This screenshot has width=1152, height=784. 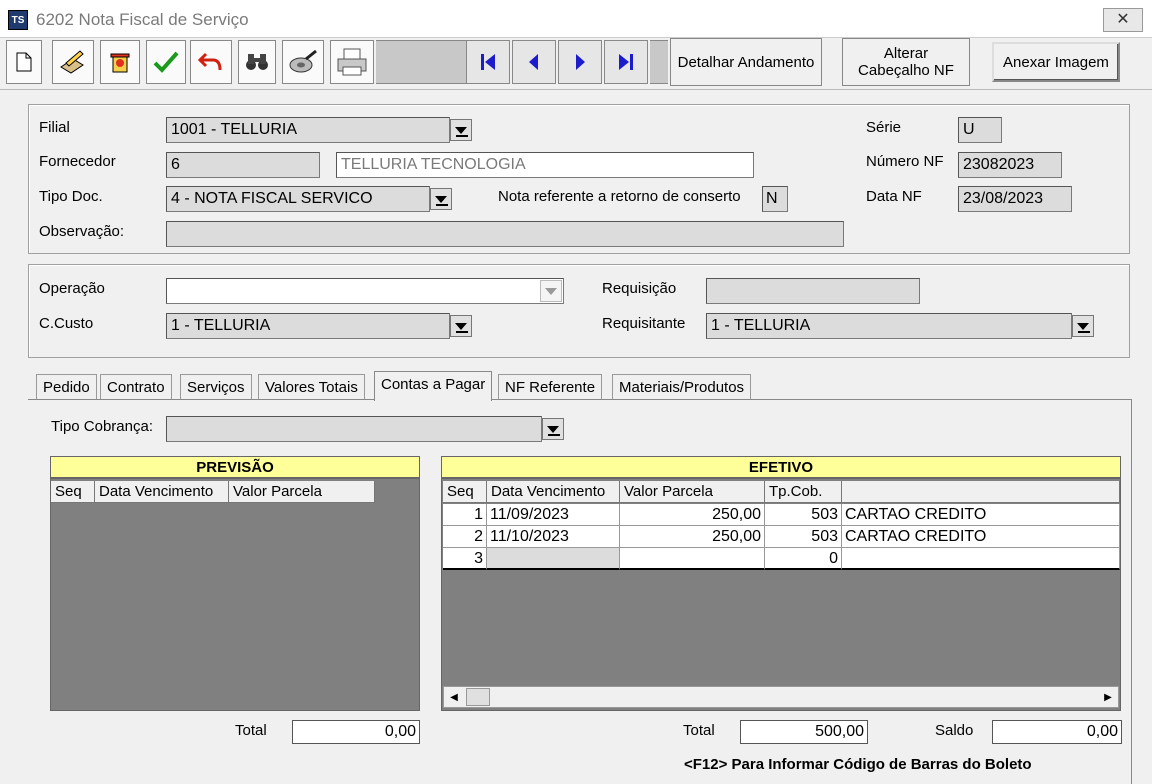 I want to click on table-row-3-data, so click(x=553, y=559).